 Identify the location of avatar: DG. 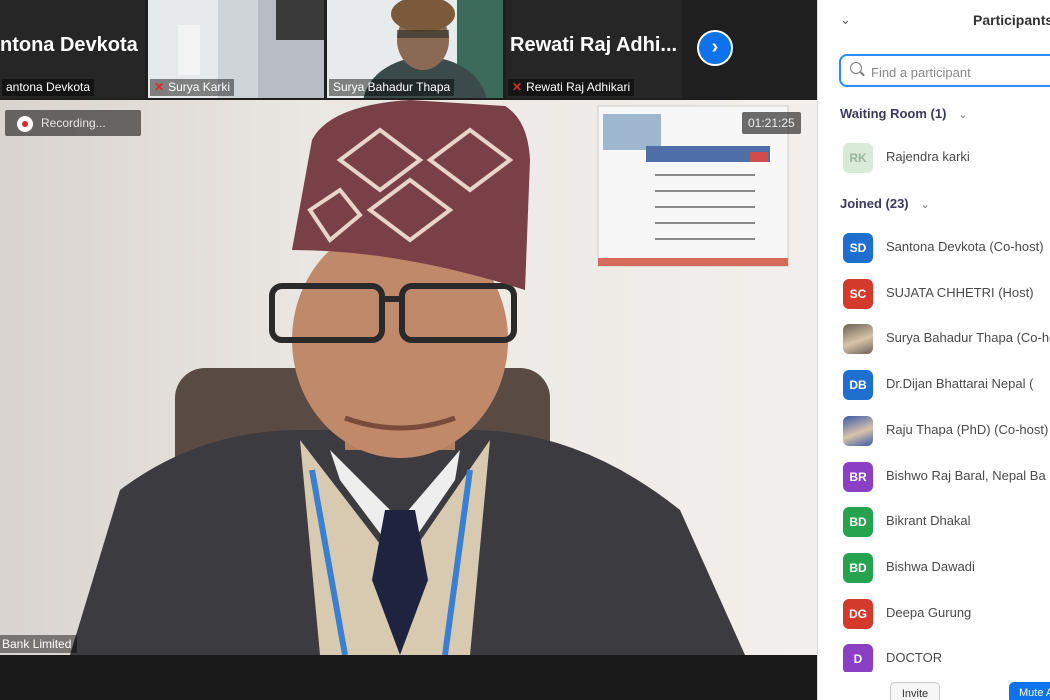
(858, 613).